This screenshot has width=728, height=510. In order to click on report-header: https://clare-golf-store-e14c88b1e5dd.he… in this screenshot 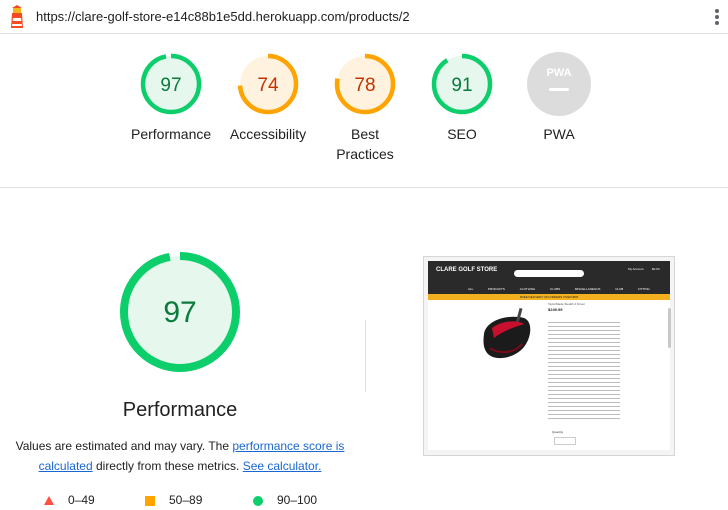, I will do `click(364, 17)`.